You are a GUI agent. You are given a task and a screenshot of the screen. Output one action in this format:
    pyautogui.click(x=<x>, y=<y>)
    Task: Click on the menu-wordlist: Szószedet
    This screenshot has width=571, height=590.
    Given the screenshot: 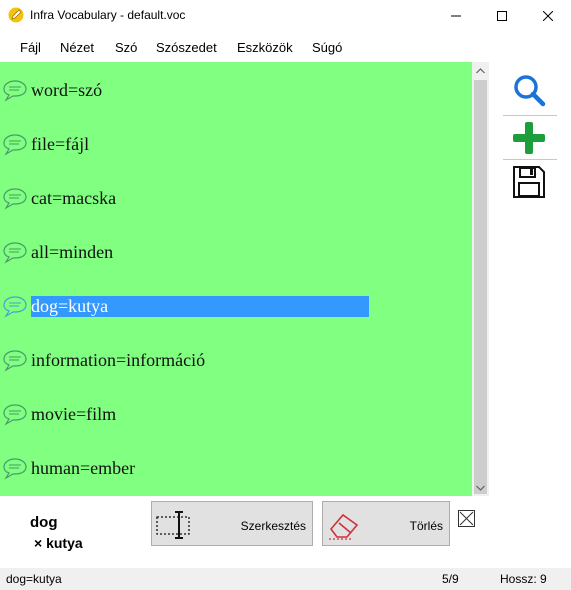 What is the action you would take?
    pyautogui.click(x=186, y=47)
    